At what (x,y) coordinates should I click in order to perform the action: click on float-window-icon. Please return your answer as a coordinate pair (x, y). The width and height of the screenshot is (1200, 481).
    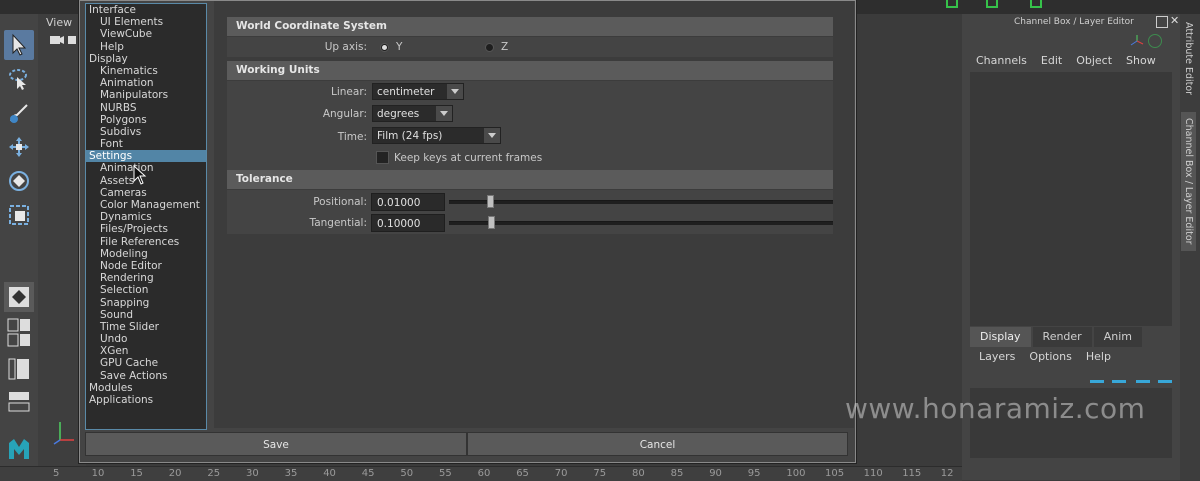
    Looking at the image, I should click on (1162, 22).